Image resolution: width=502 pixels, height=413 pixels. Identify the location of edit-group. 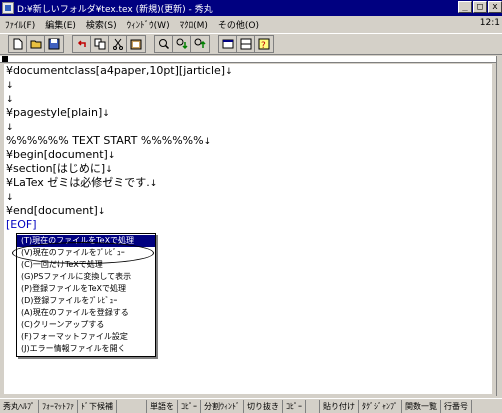
(109, 44).